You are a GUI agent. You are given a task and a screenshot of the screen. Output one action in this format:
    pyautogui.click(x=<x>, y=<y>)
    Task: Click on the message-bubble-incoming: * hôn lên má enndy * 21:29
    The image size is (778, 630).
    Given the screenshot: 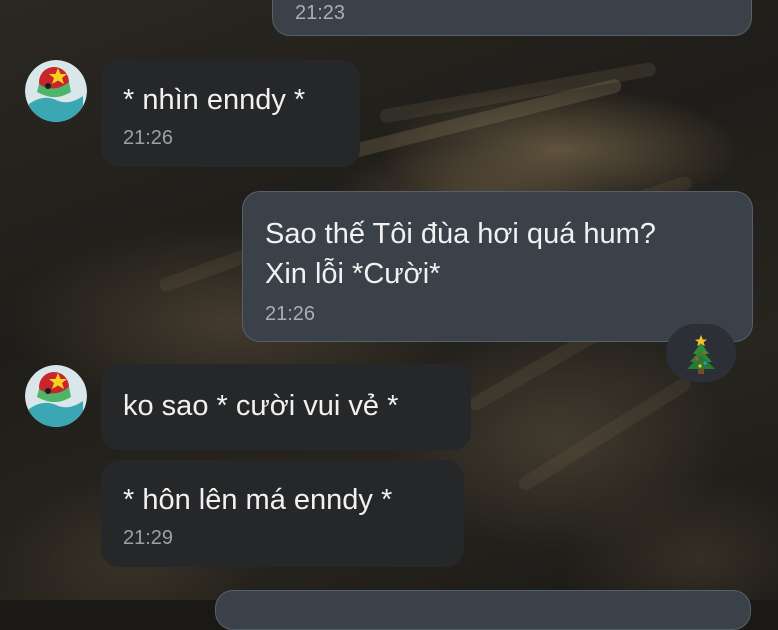 What is the action you would take?
    pyautogui.click(x=282, y=513)
    